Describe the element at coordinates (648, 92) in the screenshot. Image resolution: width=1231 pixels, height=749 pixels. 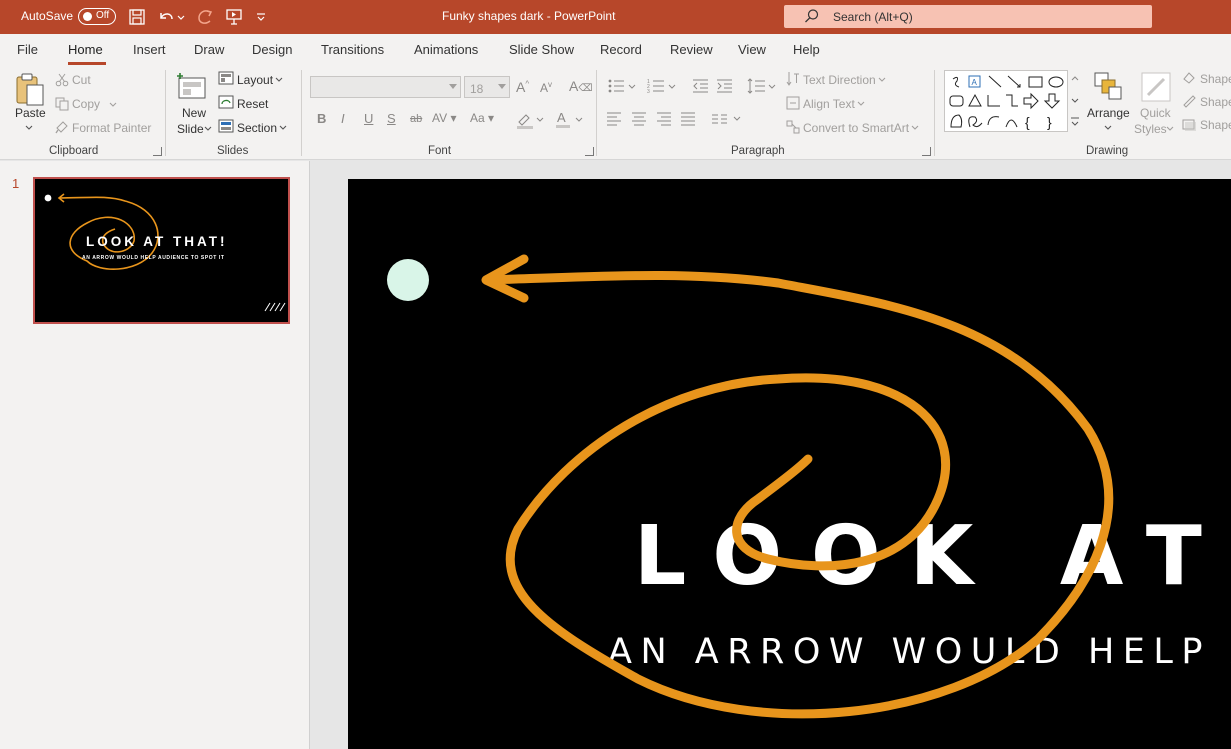
I see `svg-text: 3` at that location.